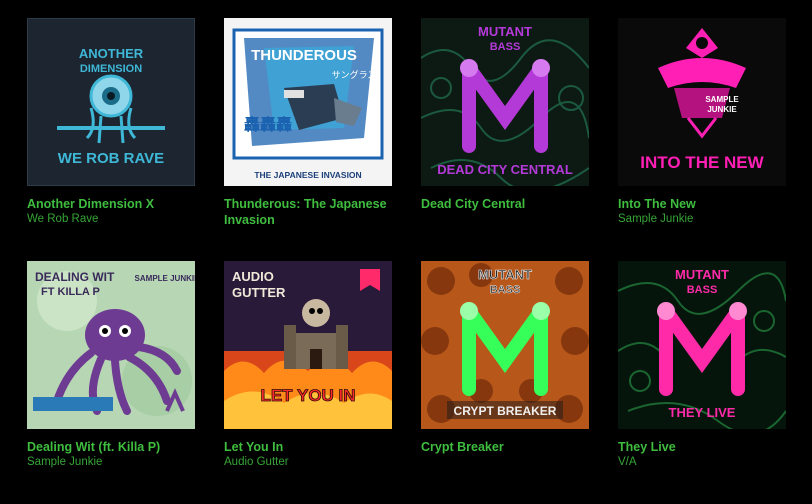 Image resolution: width=812 pixels, height=504 pixels. I want to click on album-cover: AUDIO GUTTER LET YOU IN, so click(308, 345).